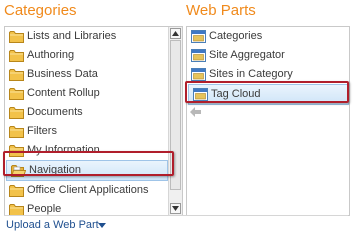 The width and height of the screenshot is (354, 249). Describe the element at coordinates (42, 131) in the screenshot. I see `category-item-label: Filters` at that location.